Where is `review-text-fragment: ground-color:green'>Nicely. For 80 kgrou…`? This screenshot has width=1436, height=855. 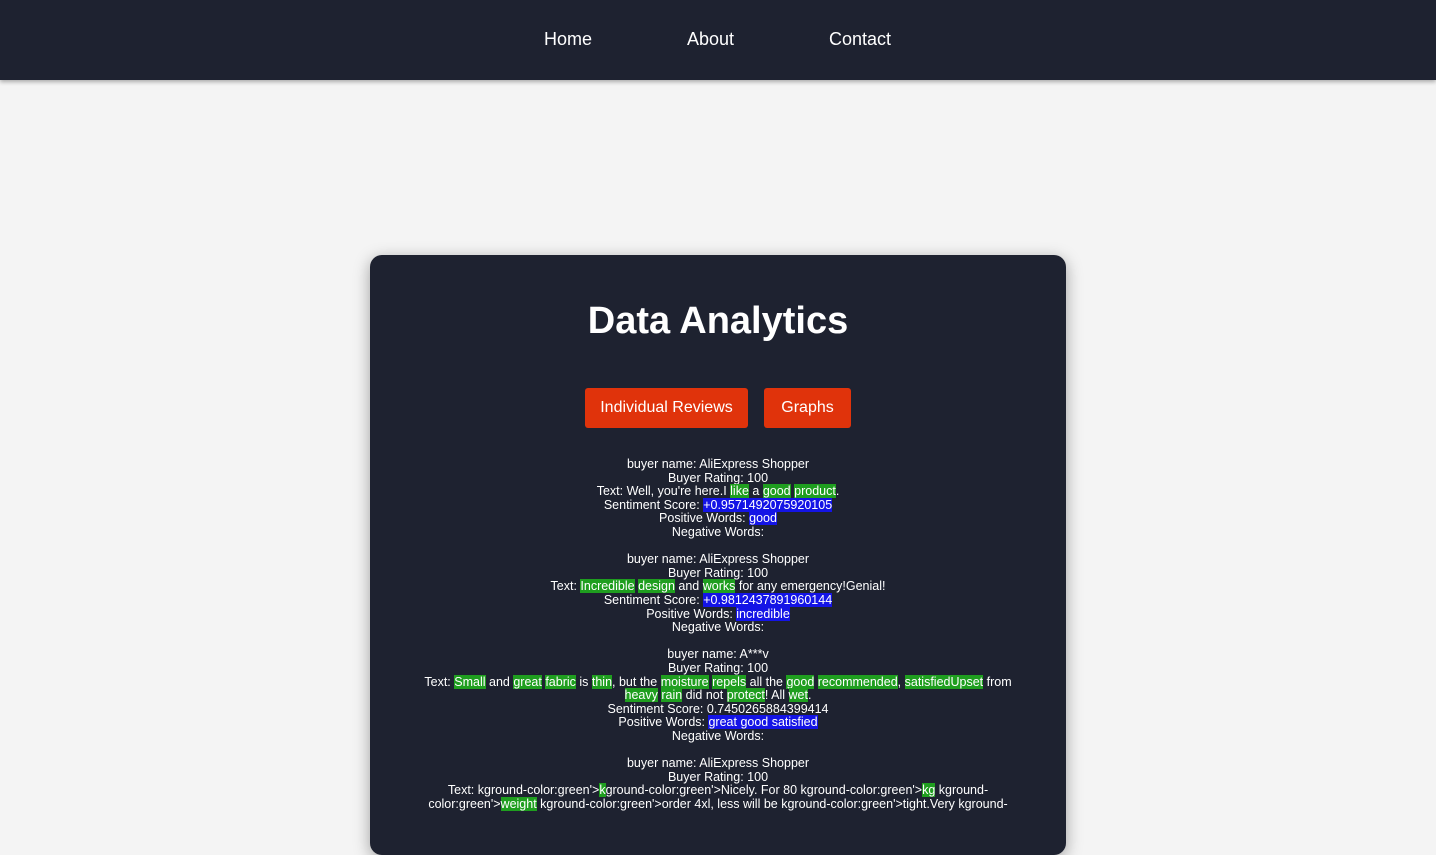 review-text-fragment: ground-color:green'>Nicely. For 80 kgrou… is located at coordinates (764, 790).